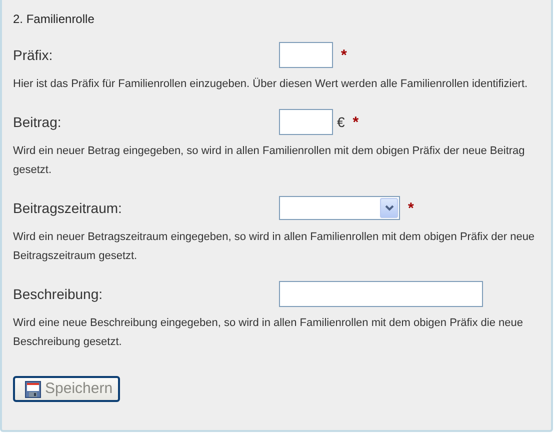 Image resolution: width=555 pixels, height=433 pixels. Describe the element at coordinates (268, 333) in the screenshot. I see `help-text: Wird eine neue Beschreibung eingegeben, so wird in allen Familienrollen mit dem obigen Präfix die neue Beschreibung gesetzt.` at that location.